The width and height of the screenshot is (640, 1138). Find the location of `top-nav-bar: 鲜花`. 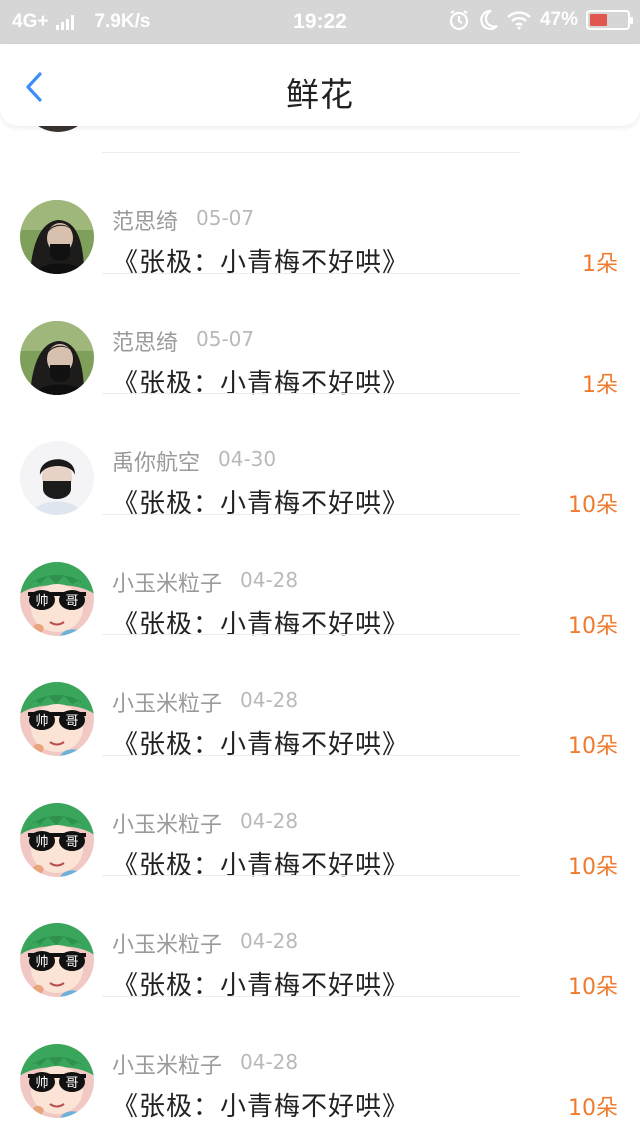

top-nav-bar: 鲜花 is located at coordinates (320, 85).